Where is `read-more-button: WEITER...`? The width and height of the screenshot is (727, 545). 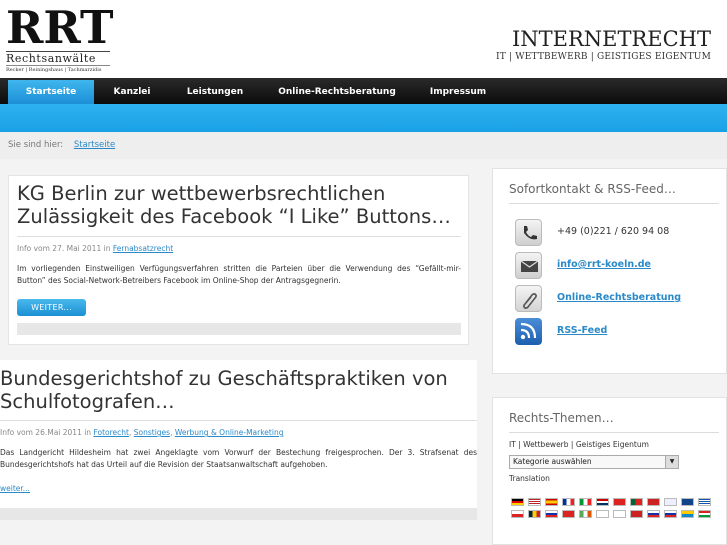 read-more-button: WEITER... is located at coordinates (51, 307).